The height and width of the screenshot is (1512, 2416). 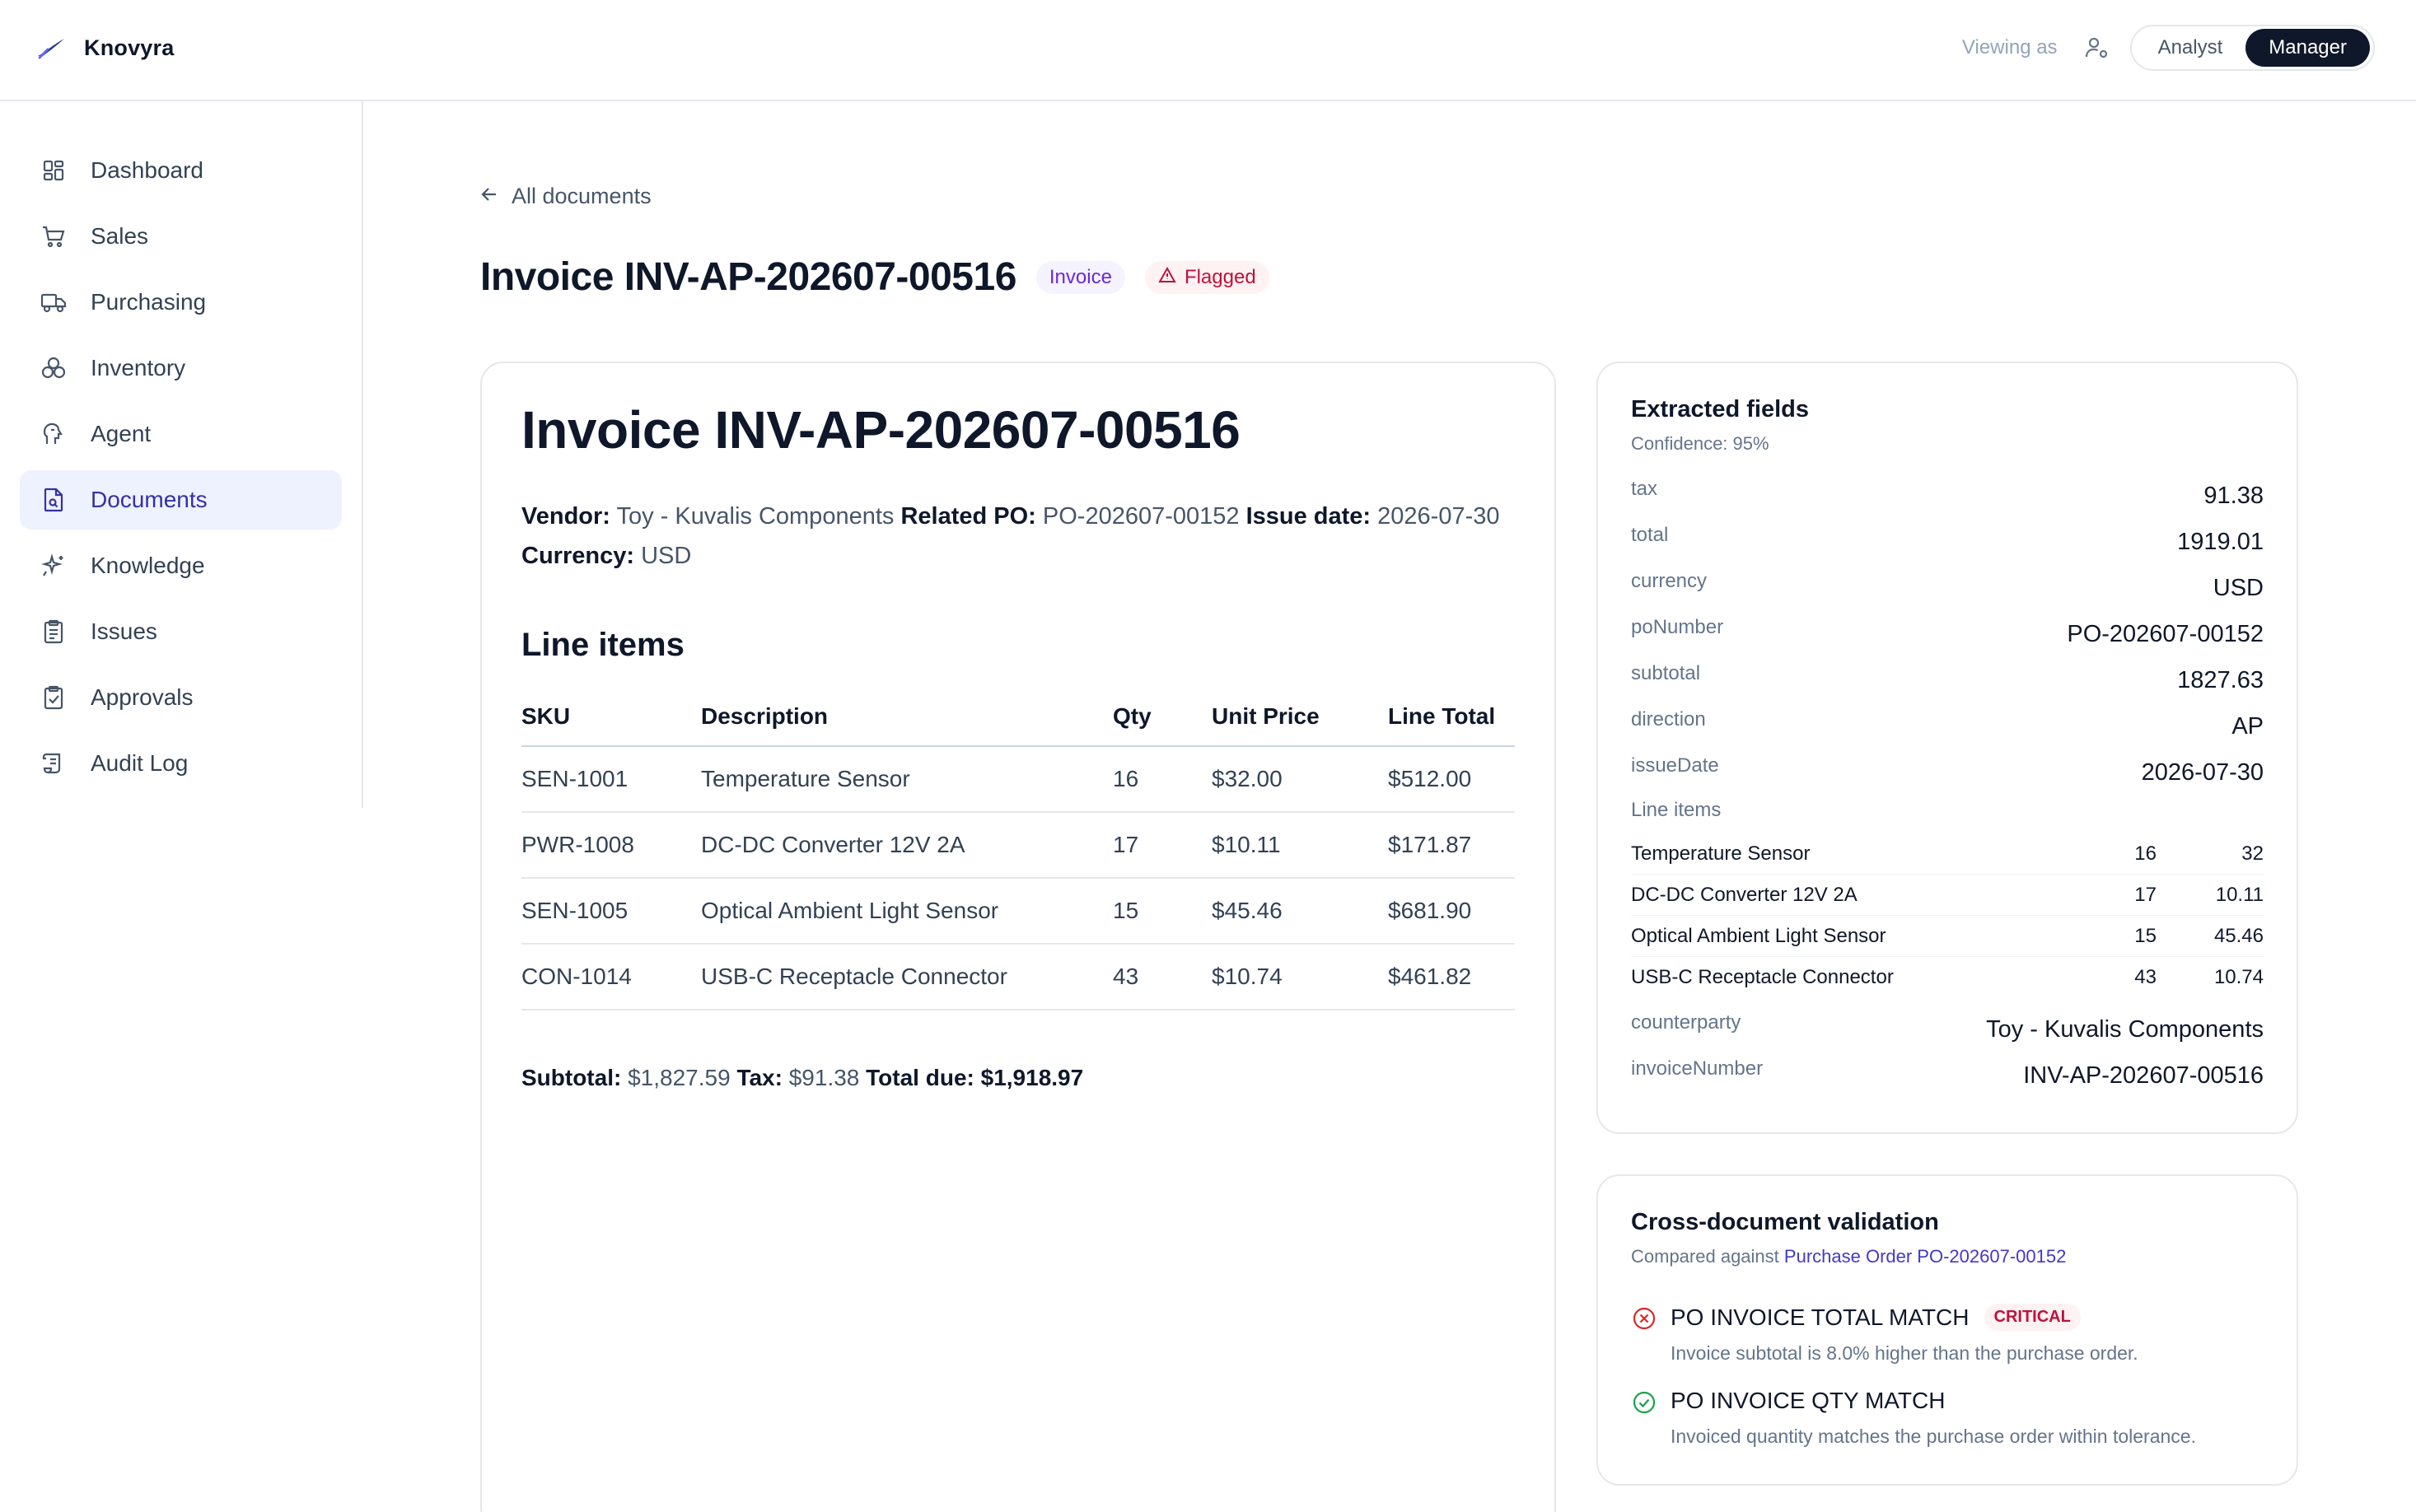 I want to click on related-po-value: PO-202607-00152, so click(x=1141, y=516).